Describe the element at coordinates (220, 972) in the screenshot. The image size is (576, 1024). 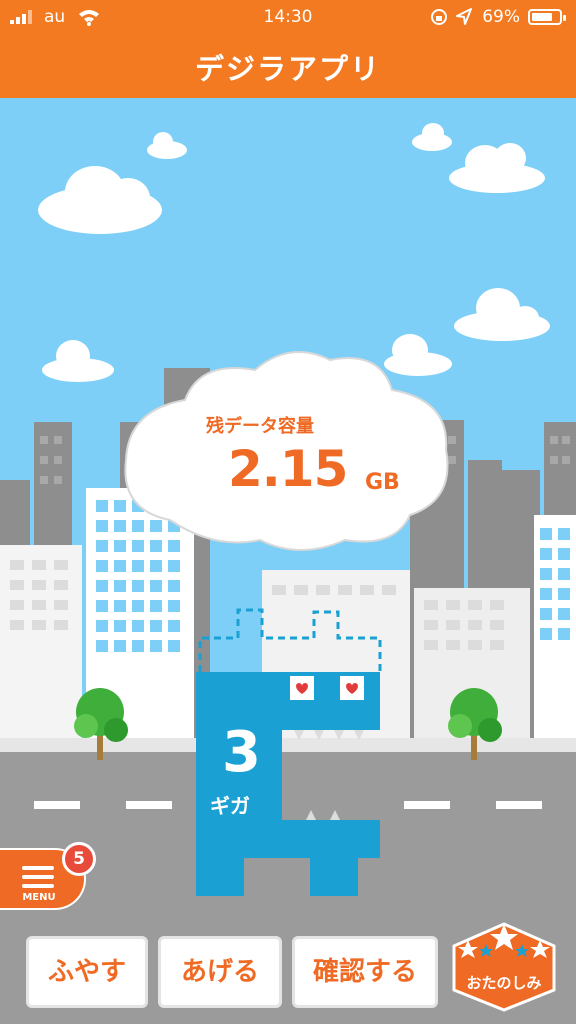
I see `give-data-button: あげる` at that location.